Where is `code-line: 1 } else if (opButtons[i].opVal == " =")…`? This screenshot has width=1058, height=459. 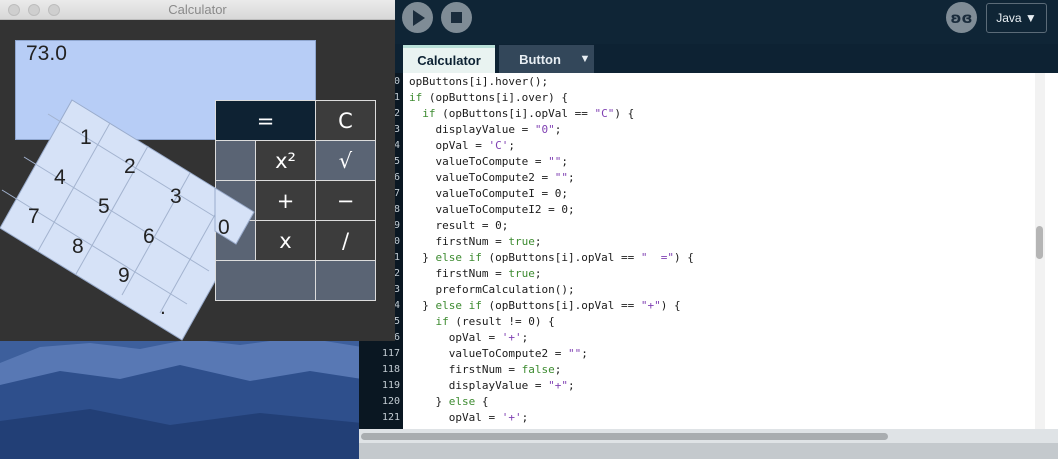
code-line: 1 } else if (opButtons[i].opVal == " =")… is located at coordinates (708, 258).